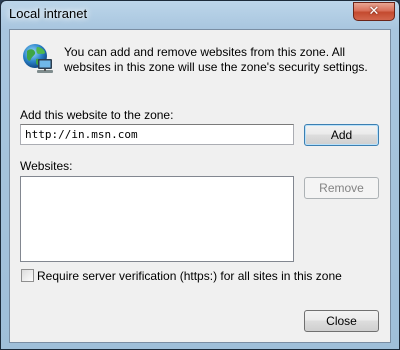 This screenshot has height=350, width=400. Describe the element at coordinates (157, 134) in the screenshot. I see `website-url-input` at that location.